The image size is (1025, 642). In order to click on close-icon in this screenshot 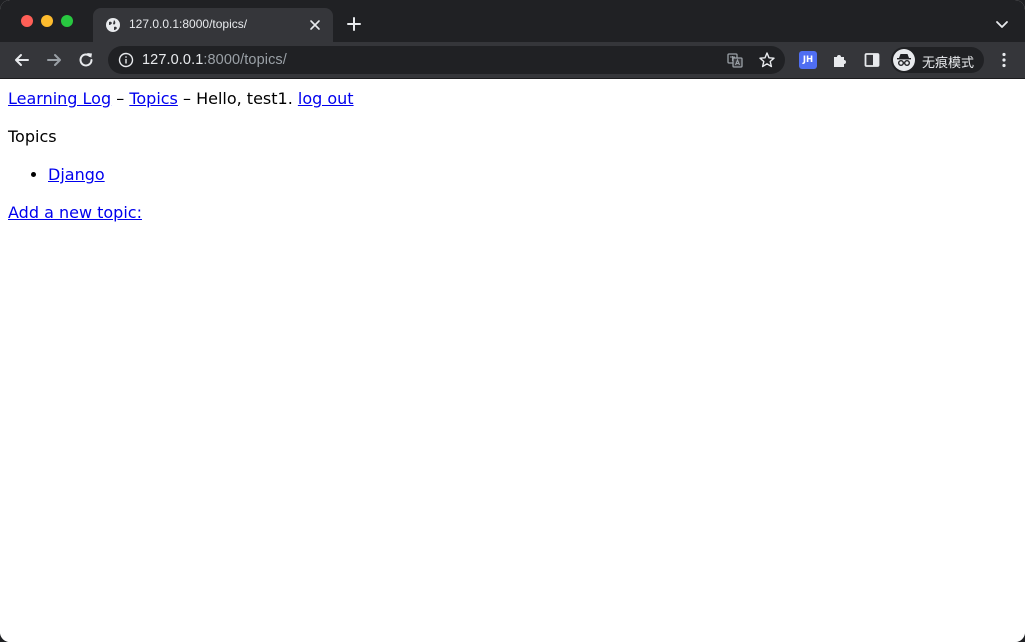, I will do `click(315, 25)`.